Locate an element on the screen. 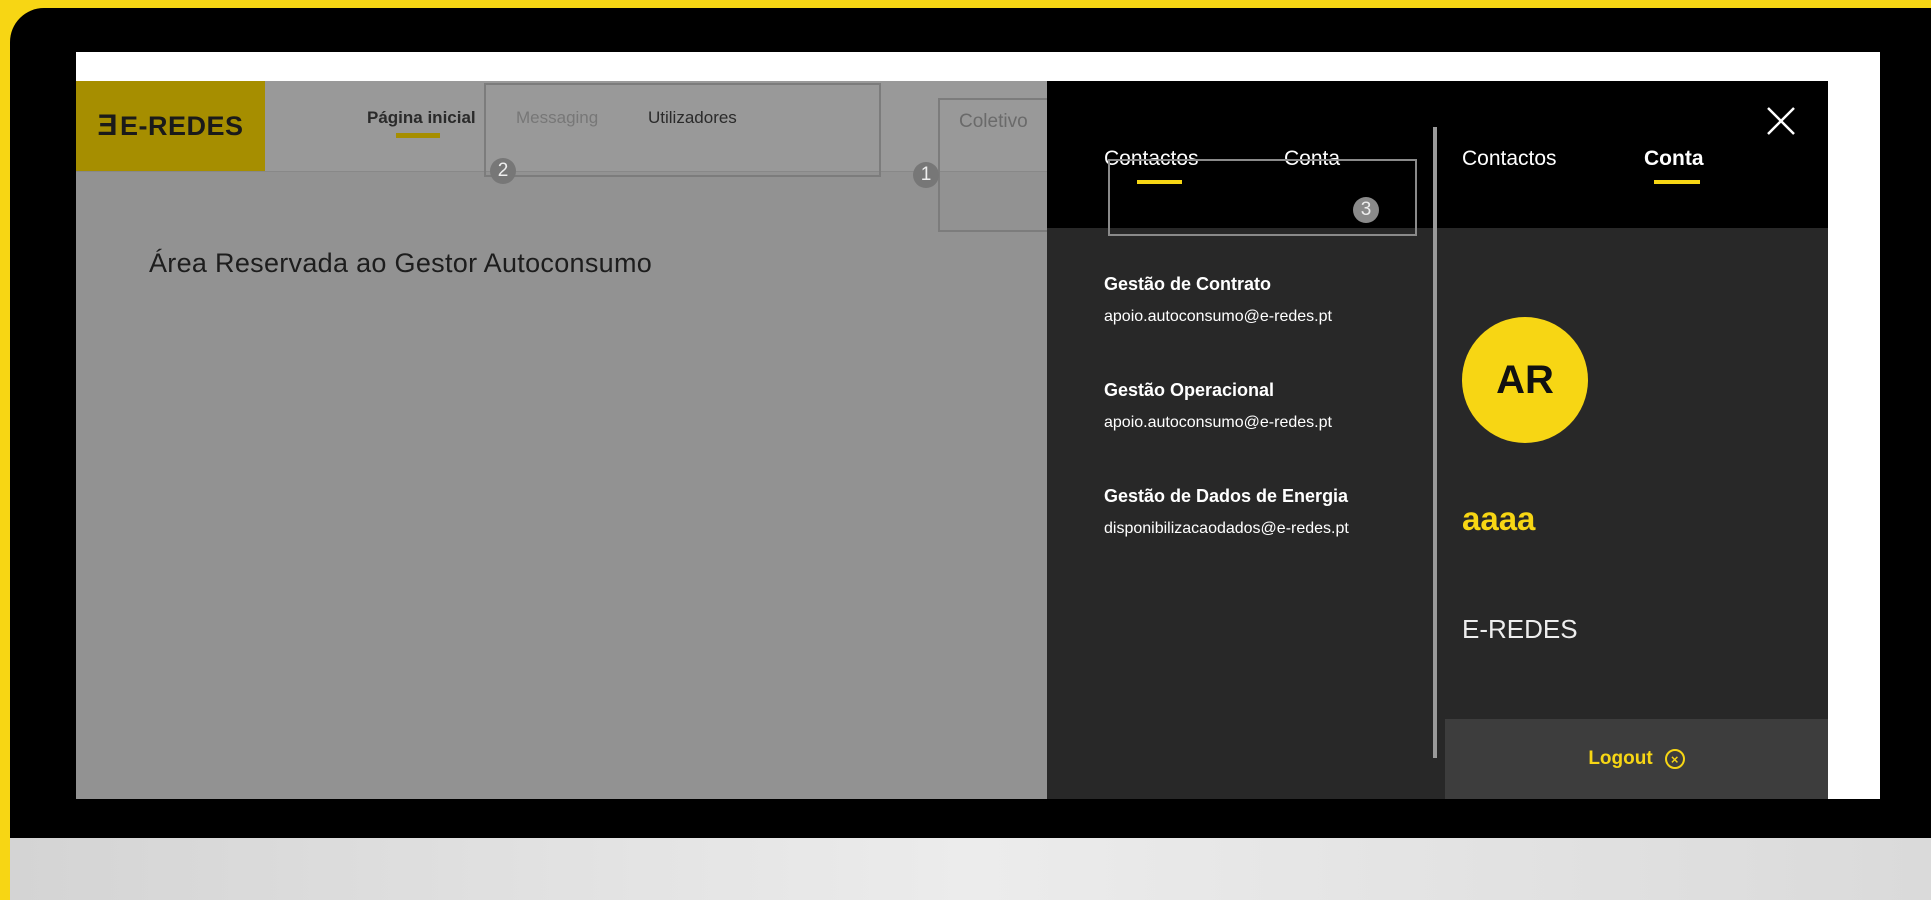 This screenshot has height=900, width=1931. e-redes-logo: Ǝ E-REDES is located at coordinates (170, 126).